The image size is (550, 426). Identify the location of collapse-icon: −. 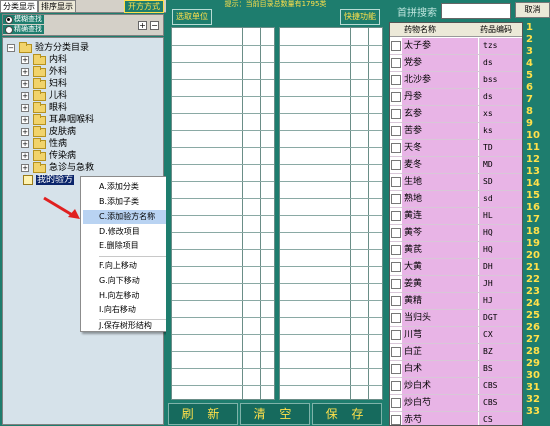
(11, 48).